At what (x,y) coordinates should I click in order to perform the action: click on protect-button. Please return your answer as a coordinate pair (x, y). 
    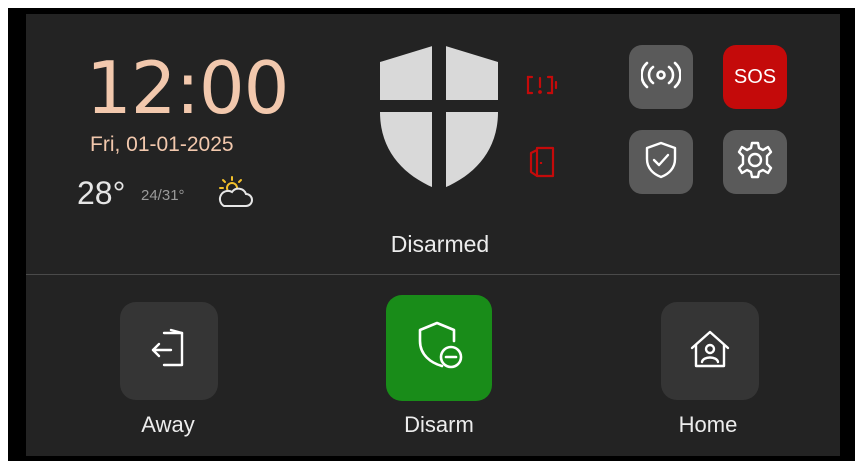
    Looking at the image, I should click on (661, 162).